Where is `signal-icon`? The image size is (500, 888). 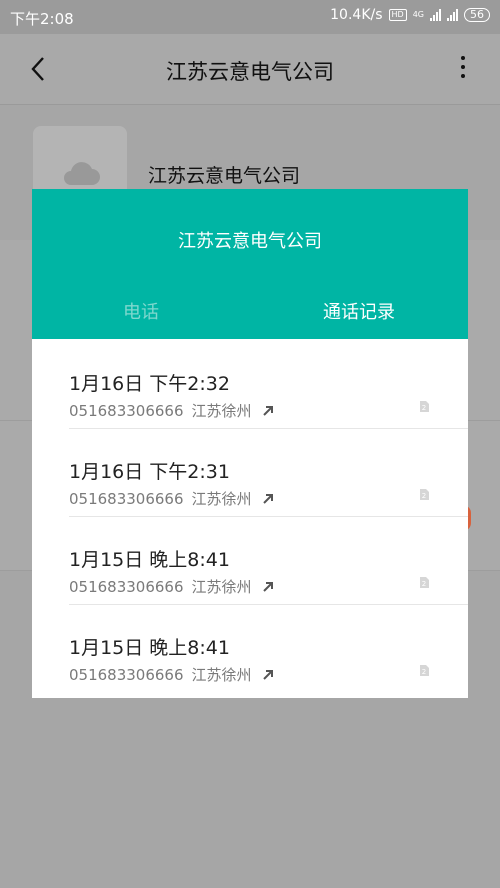
signal-icon is located at coordinates (435, 15).